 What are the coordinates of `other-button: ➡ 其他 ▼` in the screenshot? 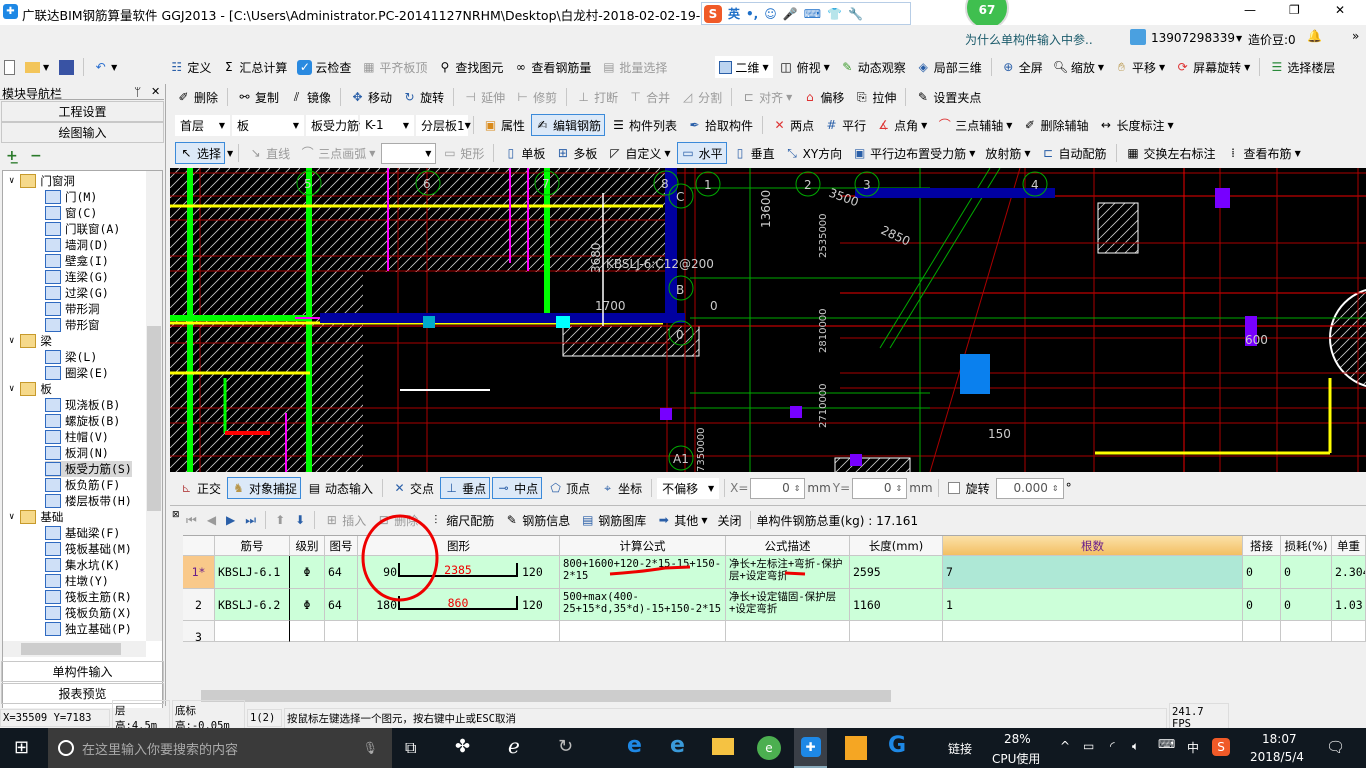 It's located at (681, 520).